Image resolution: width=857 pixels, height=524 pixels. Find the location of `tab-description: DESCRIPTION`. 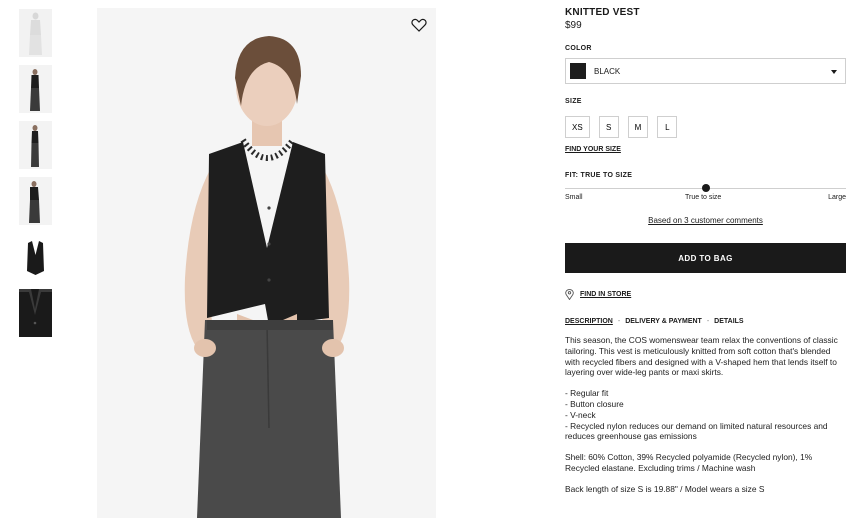

tab-description: DESCRIPTION is located at coordinates (589, 321).